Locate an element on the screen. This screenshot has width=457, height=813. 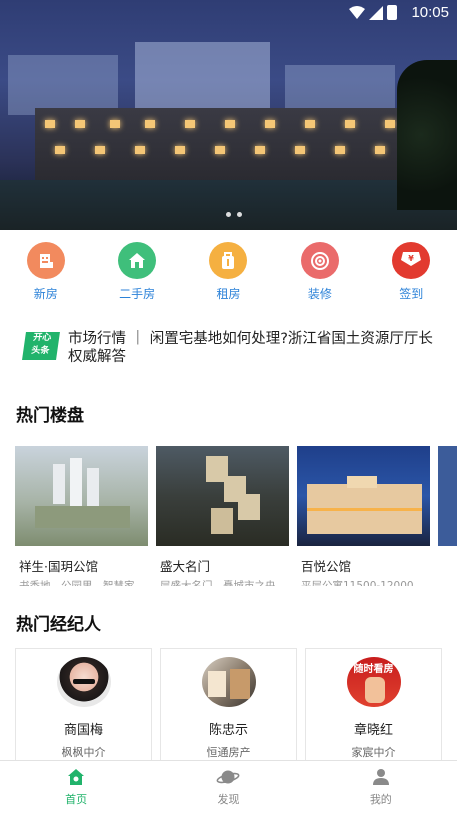
hot-agents-title: 热门经纪人 is located at coordinates (58, 625).